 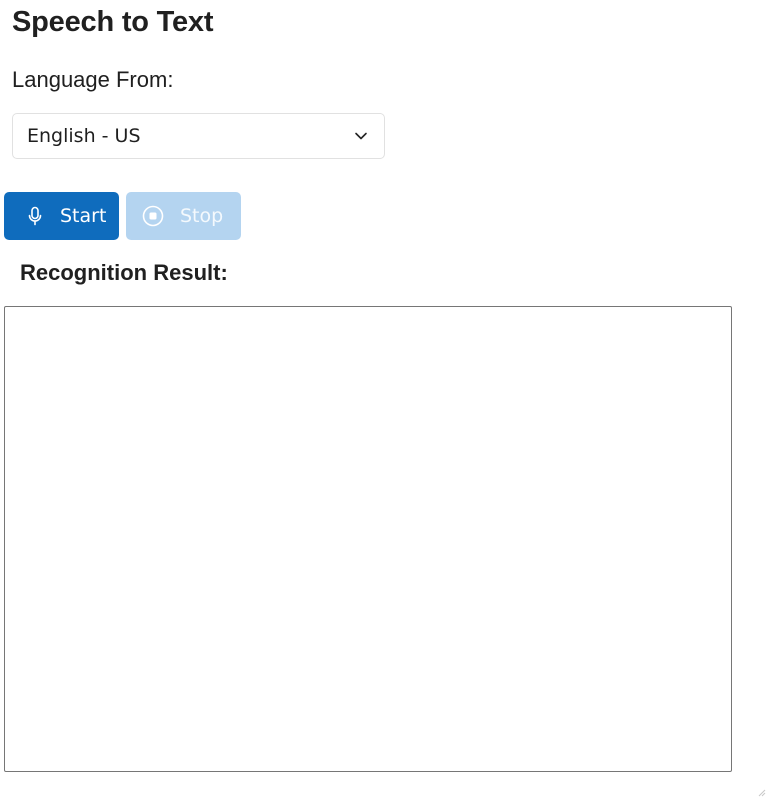 I want to click on start-button: Start, so click(x=61, y=216).